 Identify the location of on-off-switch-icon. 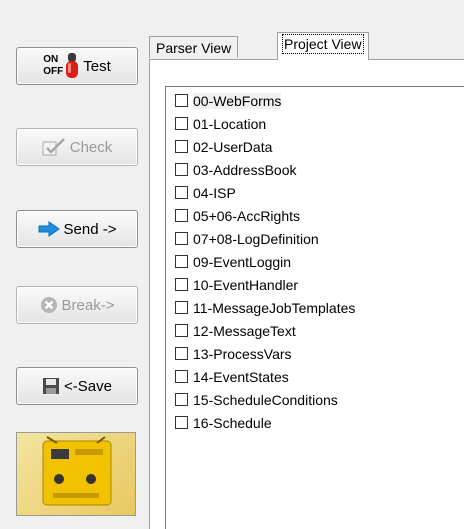
(72, 66).